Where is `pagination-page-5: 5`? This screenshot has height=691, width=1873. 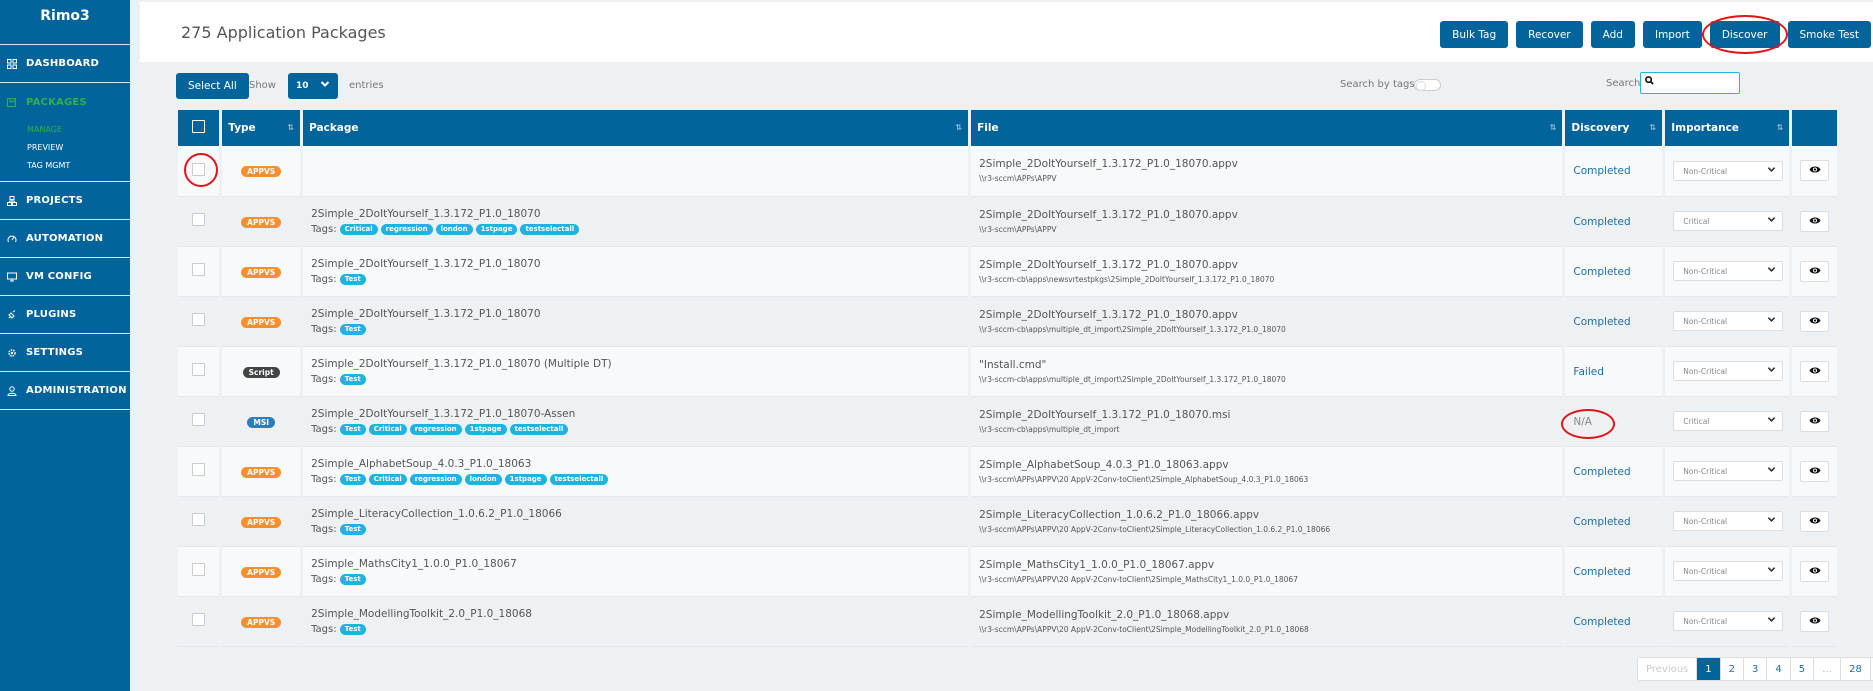
pagination-page-5: 5 is located at coordinates (1803, 669).